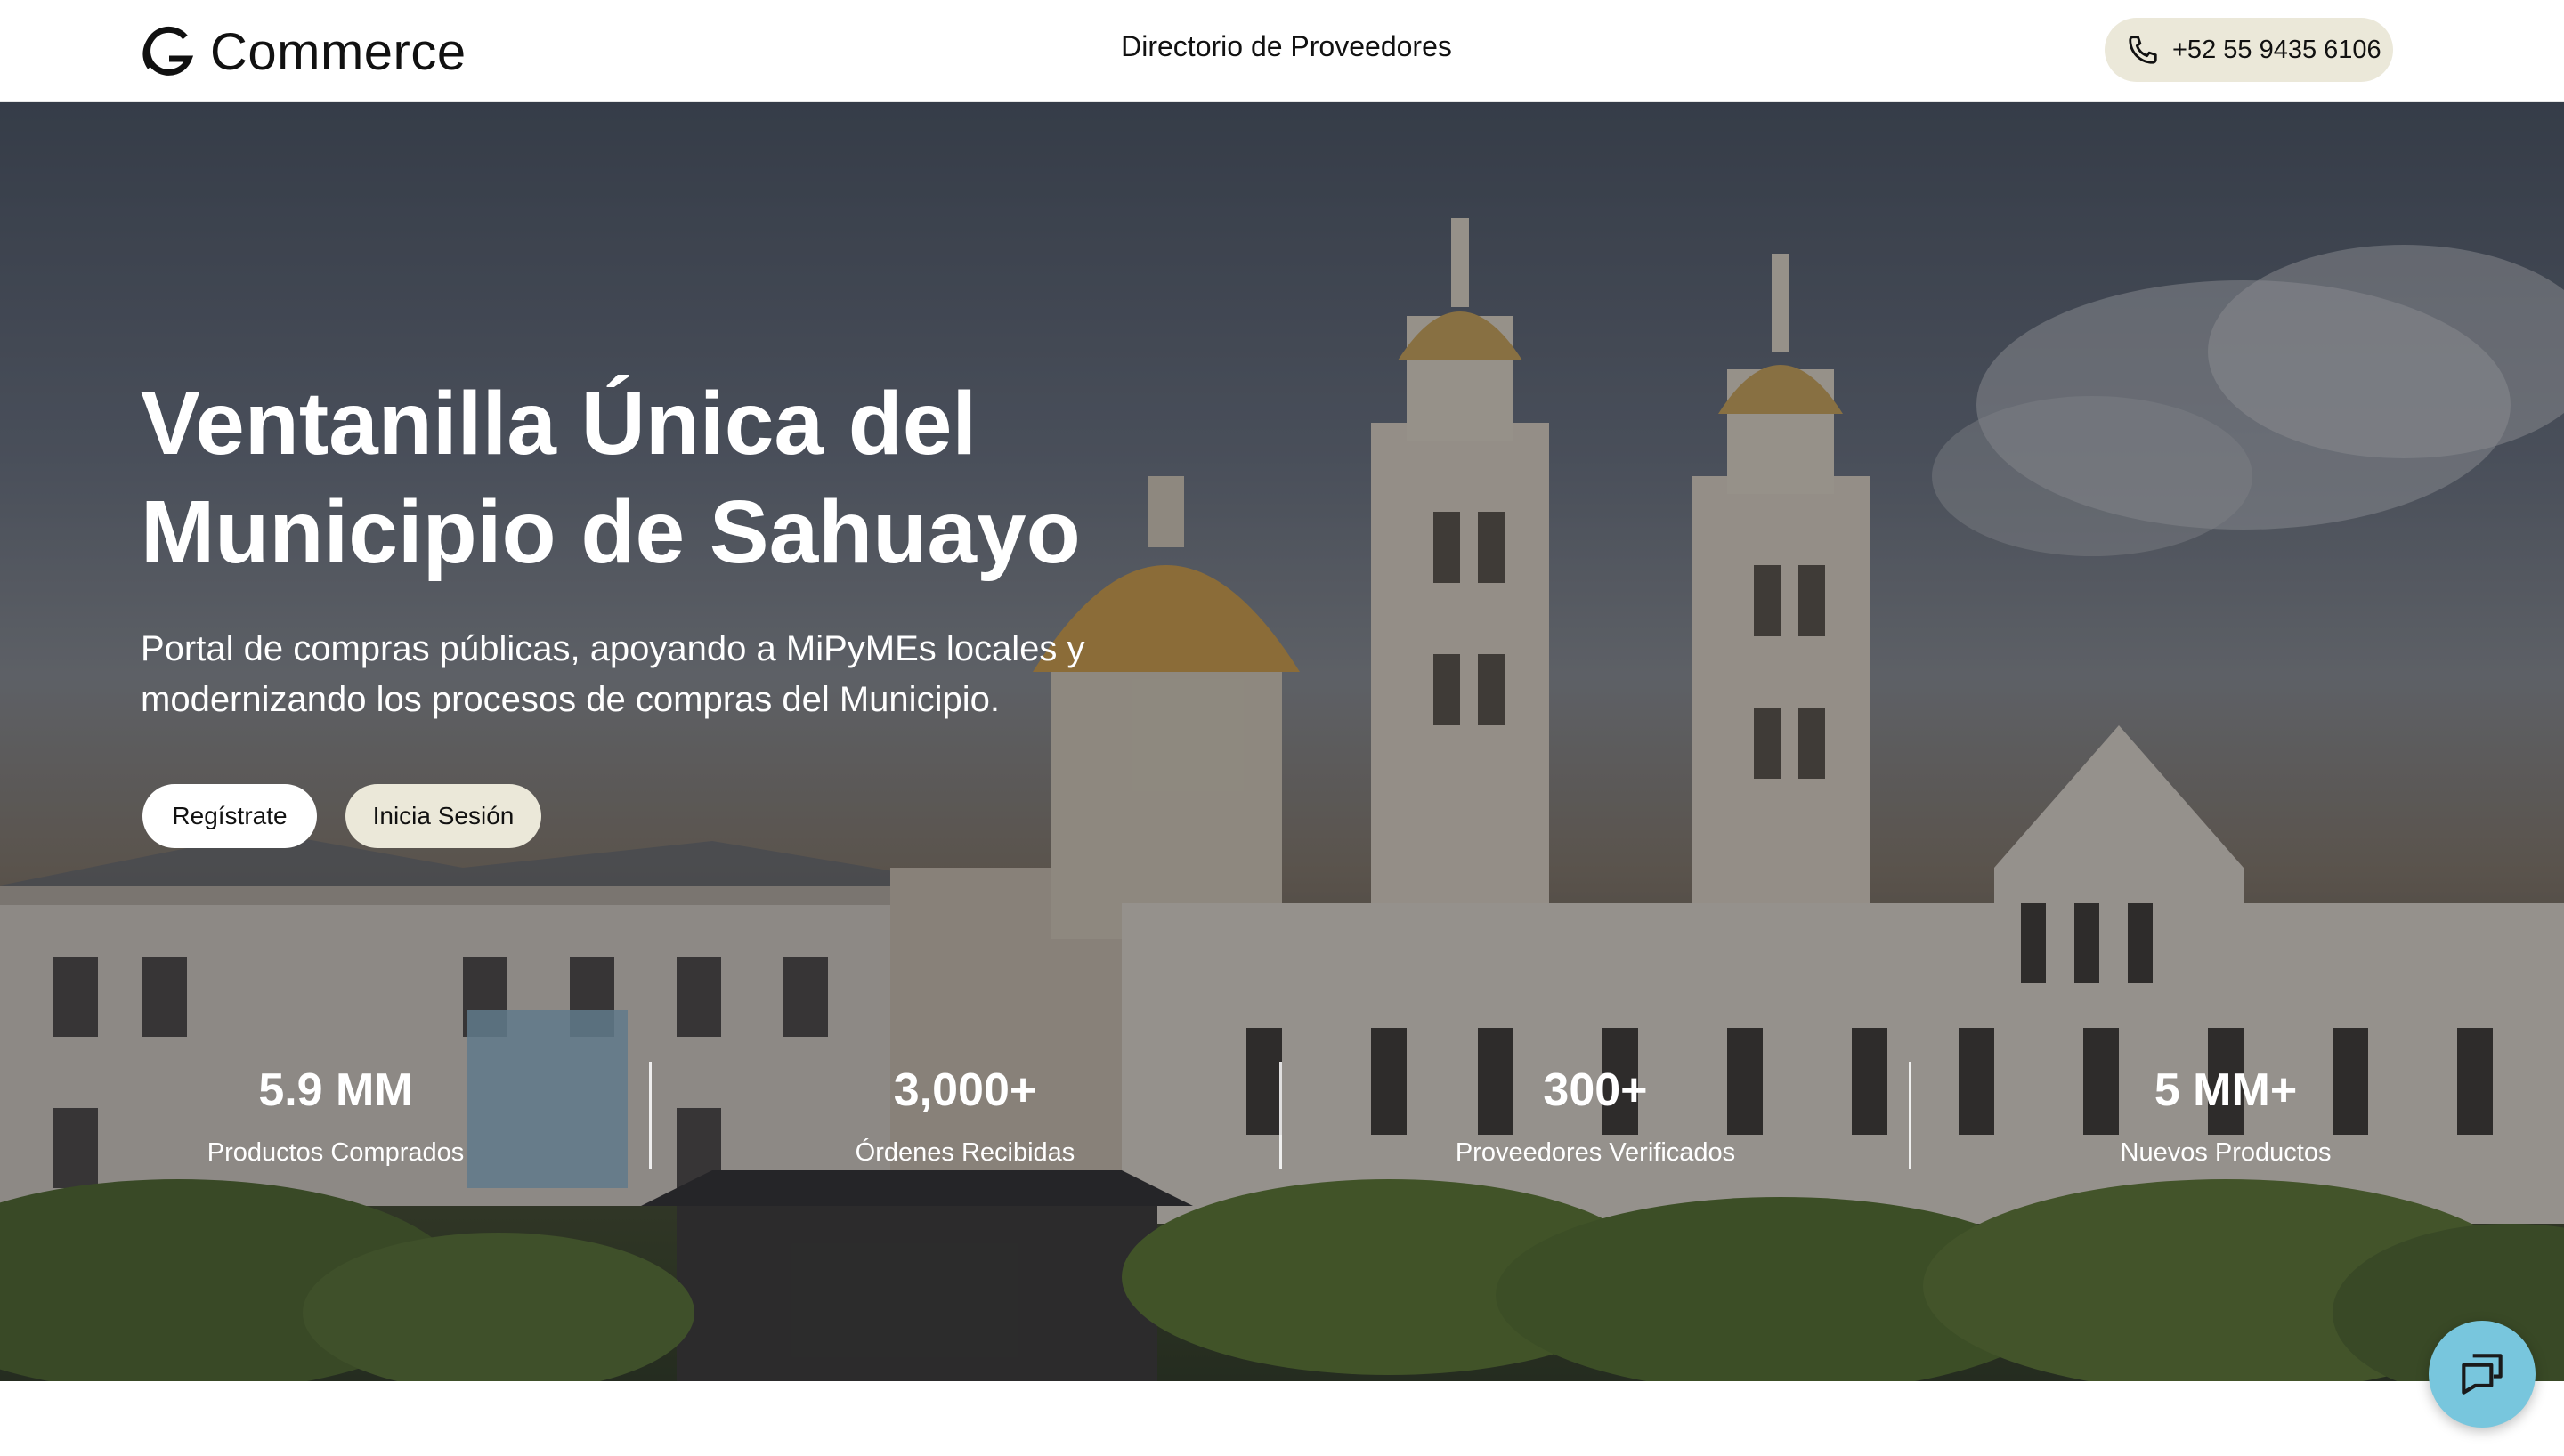 The image size is (2564, 1456). Describe the element at coordinates (1595, 1090) in the screenshot. I see `stat-value: 300+` at that location.